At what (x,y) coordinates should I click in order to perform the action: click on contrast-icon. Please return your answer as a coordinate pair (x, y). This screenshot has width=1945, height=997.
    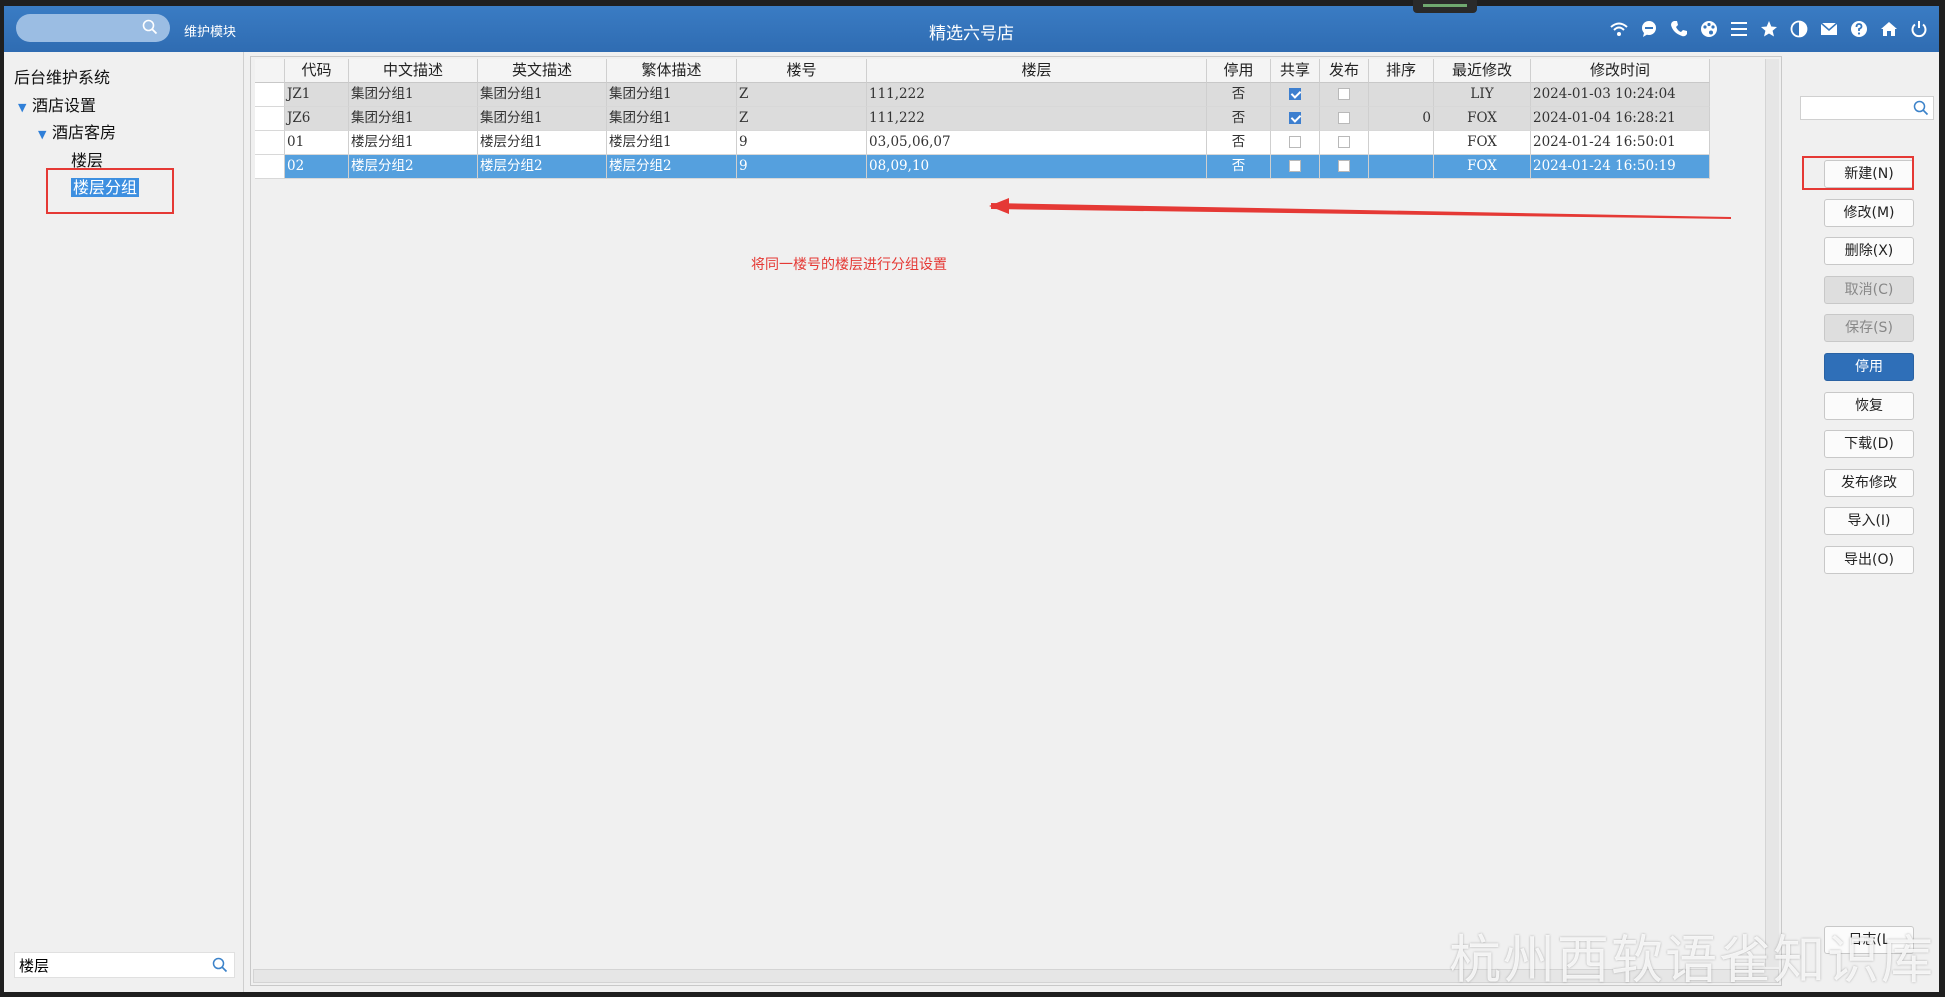
    Looking at the image, I should click on (1798, 29).